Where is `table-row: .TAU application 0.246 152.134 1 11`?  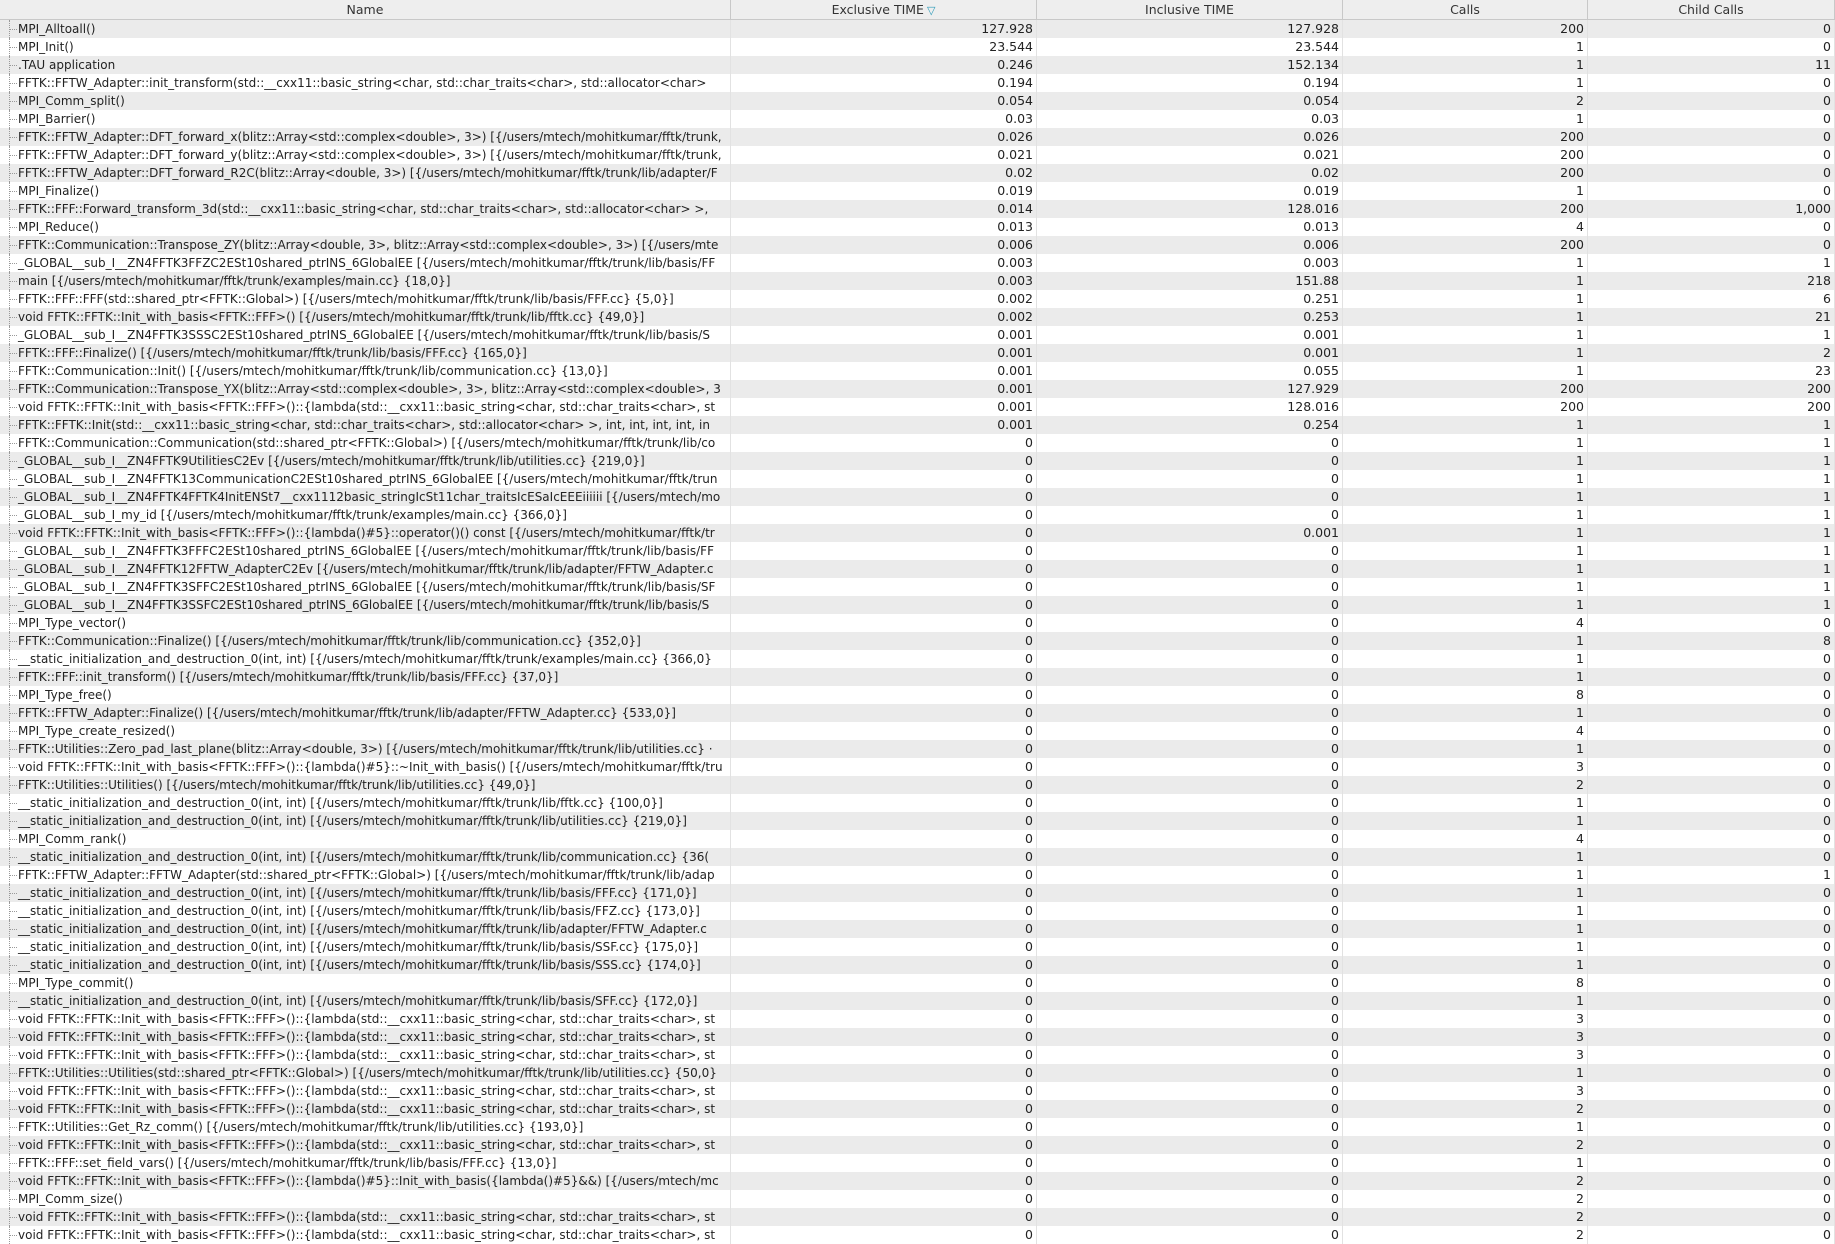
table-row: .TAU application 0.246 152.134 1 11 is located at coordinates (917, 65).